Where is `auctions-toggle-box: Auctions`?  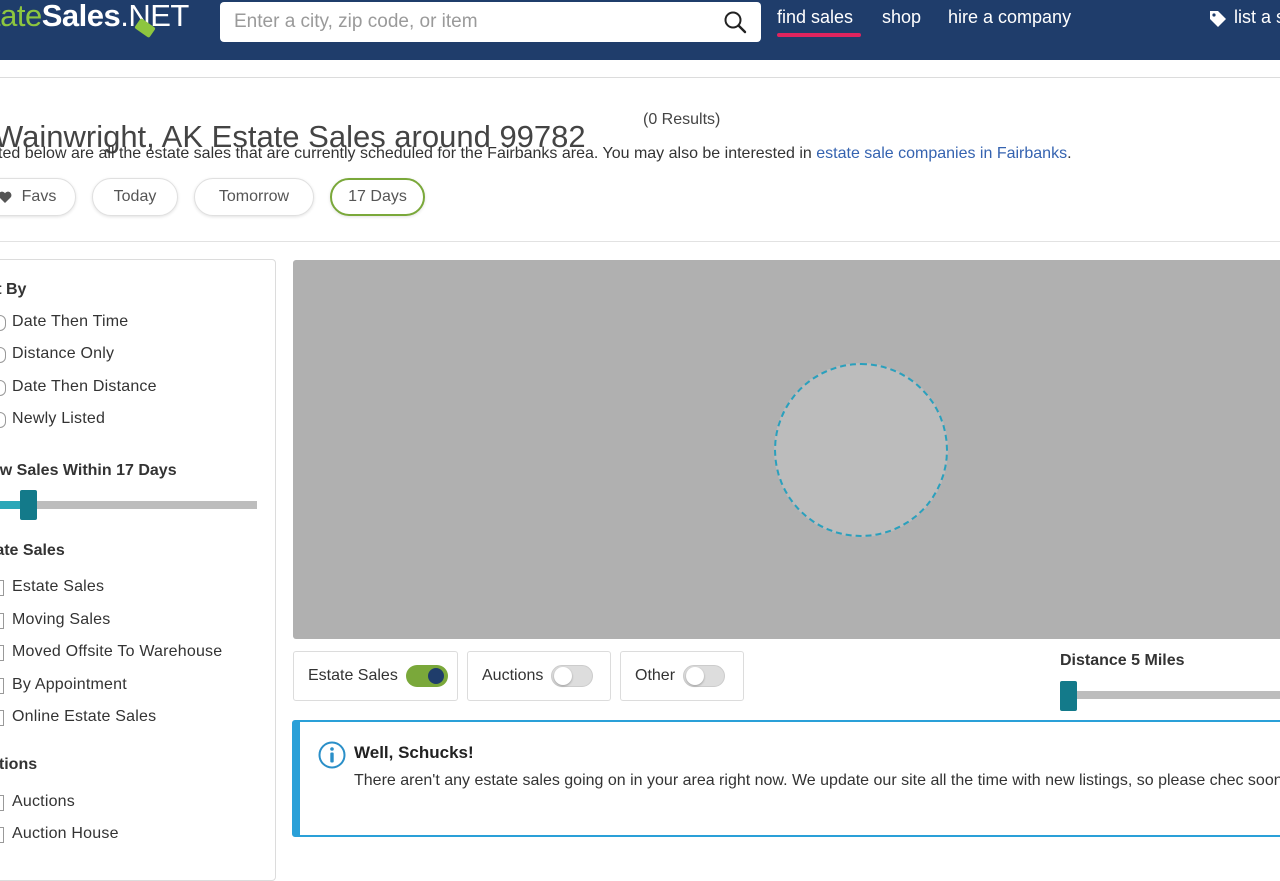 auctions-toggle-box: Auctions is located at coordinates (539, 676).